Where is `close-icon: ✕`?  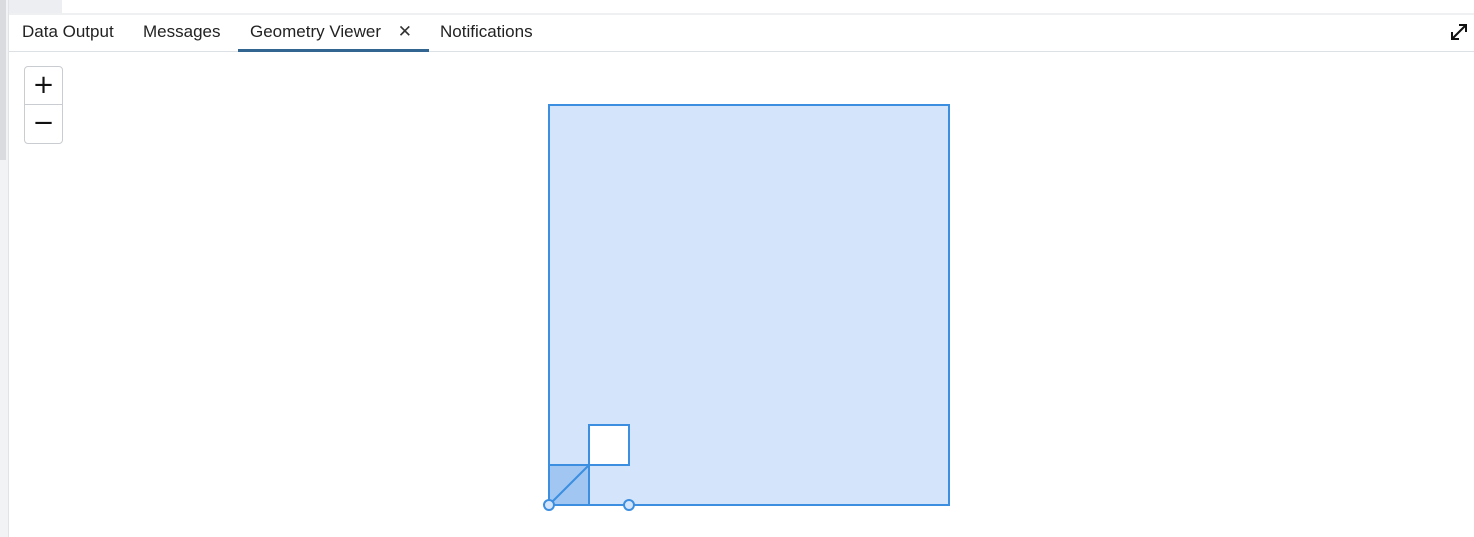
close-icon: ✕ is located at coordinates (405, 32).